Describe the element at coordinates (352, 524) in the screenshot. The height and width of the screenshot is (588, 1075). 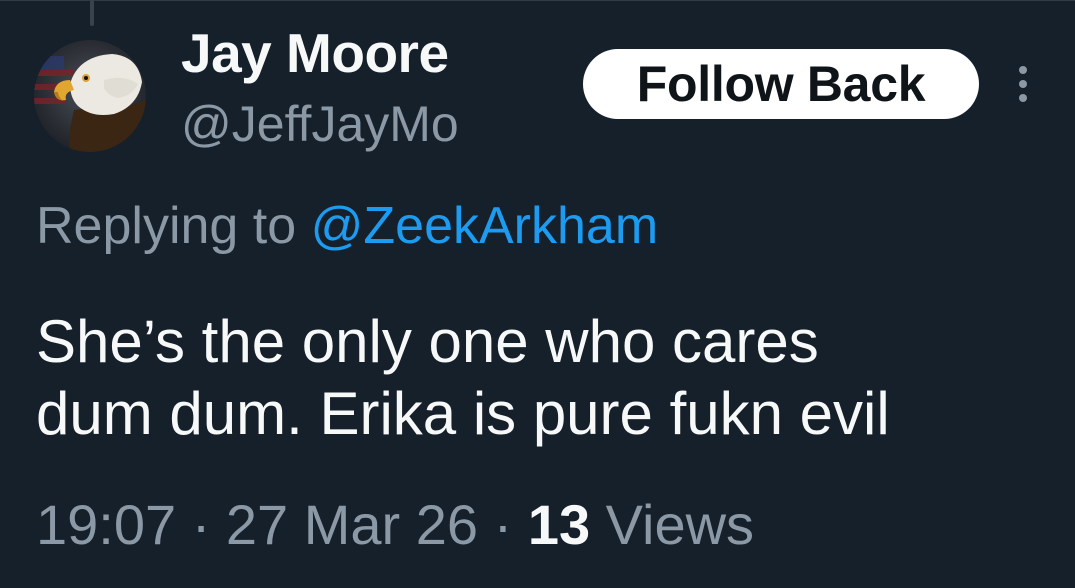
I see `tweet-date: 27 Mar 26` at that location.